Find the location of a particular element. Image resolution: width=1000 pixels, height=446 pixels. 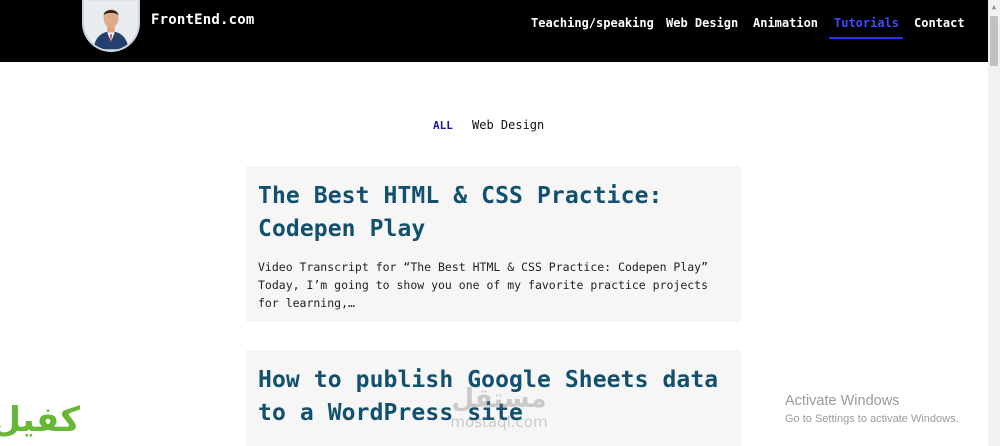

watermark-latin-text: mostaql.com is located at coordinates (499, 422).